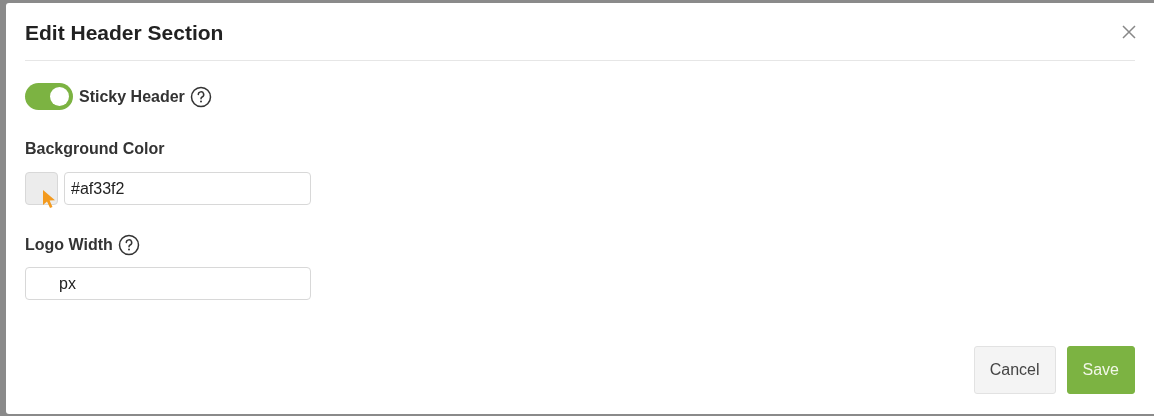 The width and height of the screenshot is (1154, 416). I want to click on toggle-switch, so click(49, 96).